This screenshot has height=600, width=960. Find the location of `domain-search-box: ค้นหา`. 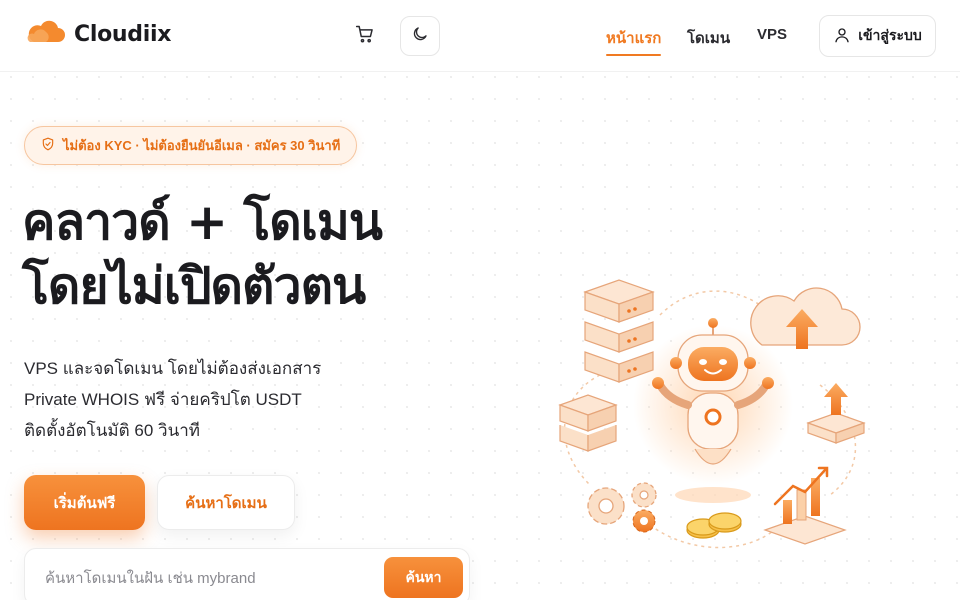

domain-search-box: ค้นหา is located at coordinates (247, 574).